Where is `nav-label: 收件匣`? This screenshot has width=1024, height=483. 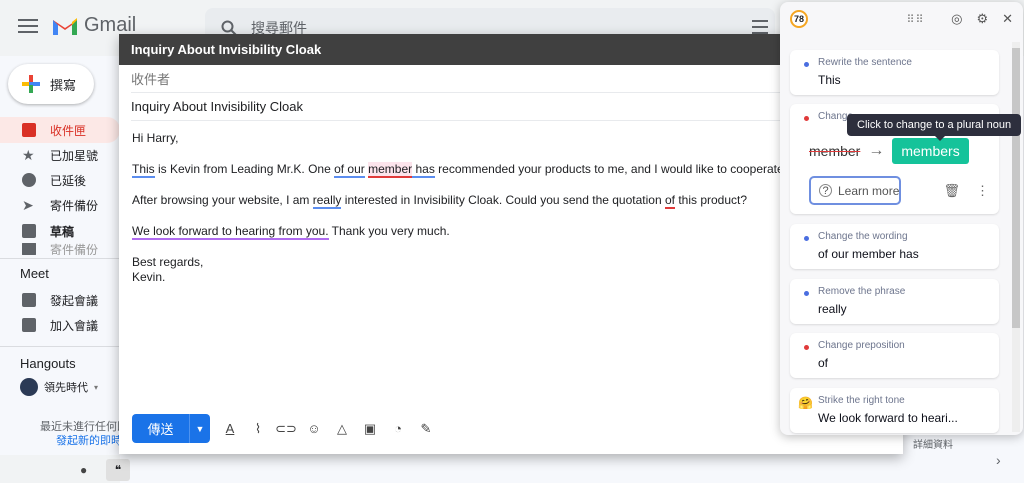
nav-label: 收件匣 is located at coordinates (68, 130).